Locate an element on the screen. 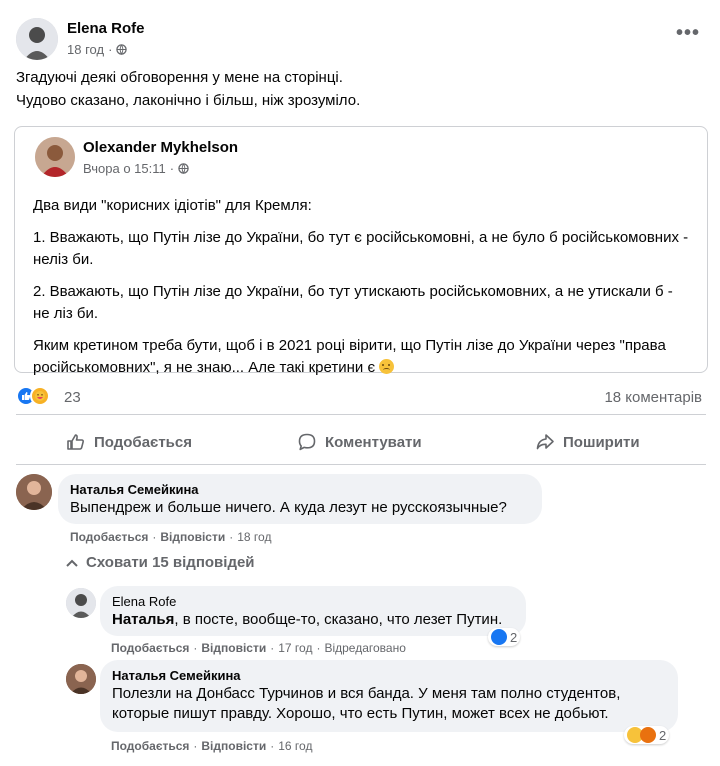 The width and height of the screenshot is (720, 766). reply-actions: Подобається · Відповісти · 16 год is located at coordinates (212, 746).